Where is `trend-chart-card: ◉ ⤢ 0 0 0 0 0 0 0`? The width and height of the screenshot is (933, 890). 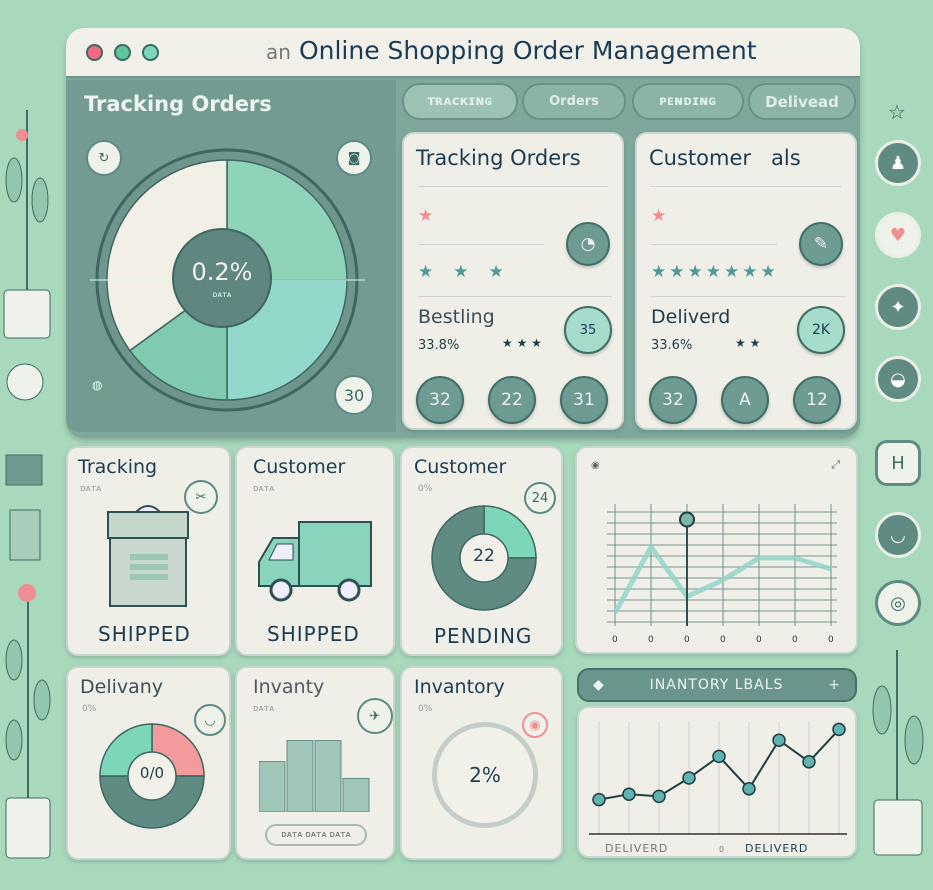
trend-chart-card: ◉ ⤢ 0 0 0 0 0 0 0 is located at coordinates (716, 550).